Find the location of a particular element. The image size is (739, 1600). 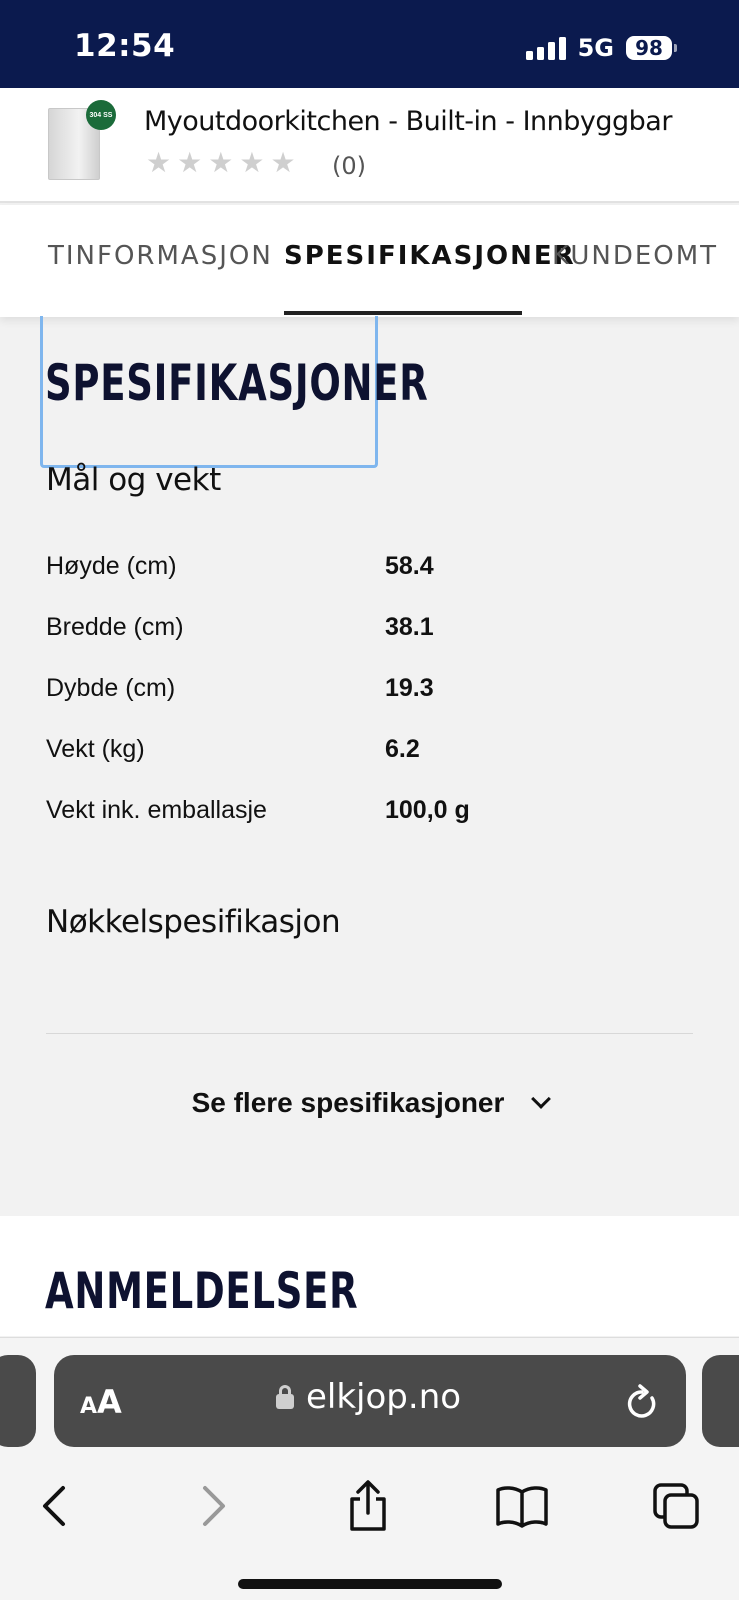

product-badge: 304 SS is located at coordinates (101, 115).